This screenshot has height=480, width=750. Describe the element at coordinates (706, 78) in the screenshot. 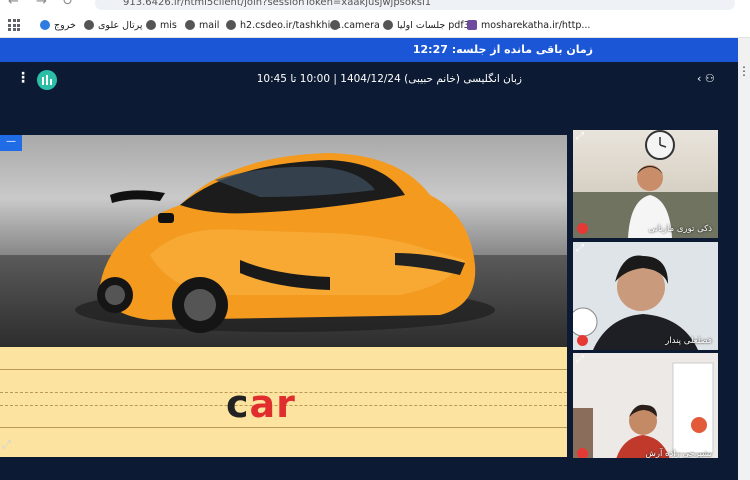

I see `users-list-icon: ‹ ⚇` at that location.